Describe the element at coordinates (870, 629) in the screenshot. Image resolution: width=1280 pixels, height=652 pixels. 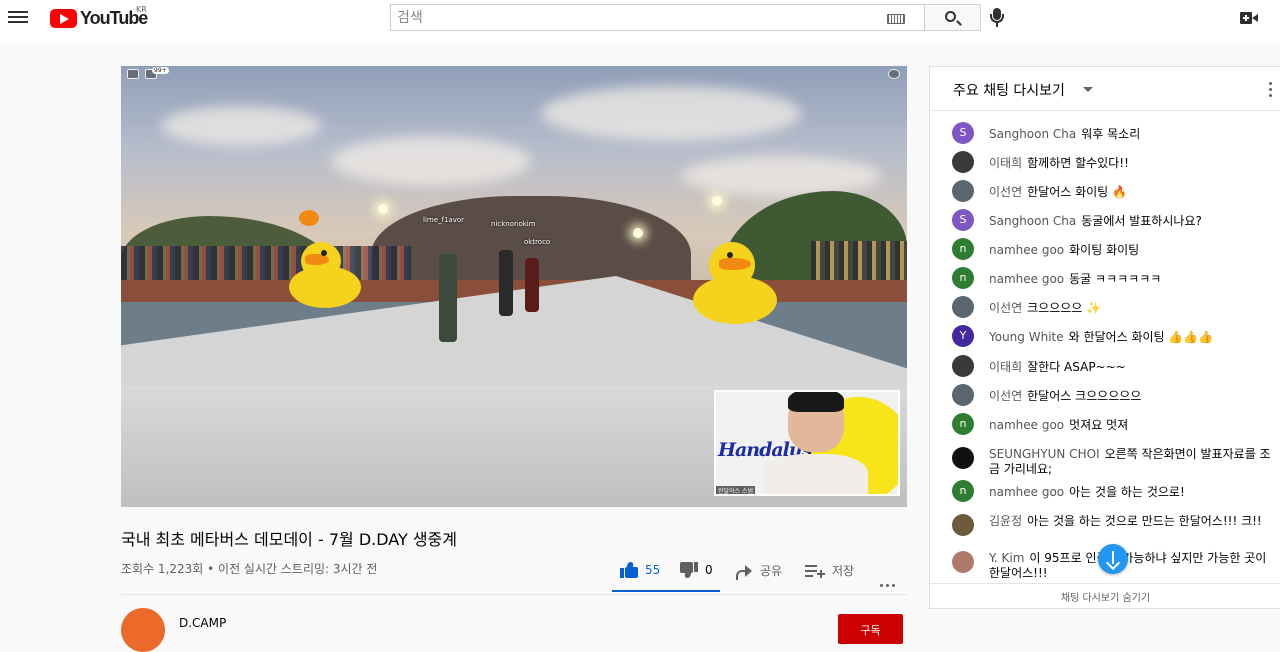
I see `subscribe-button: 구독` at that location.